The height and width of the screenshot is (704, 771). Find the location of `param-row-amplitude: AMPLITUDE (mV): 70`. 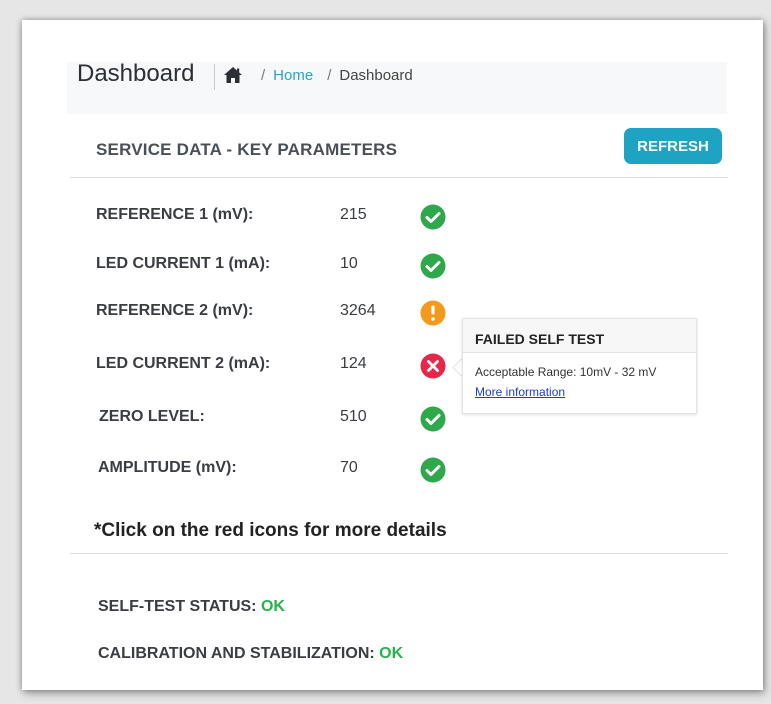

param-row-amplitude: AMPLITUDE (mV): 70 is located at coordinates (392, 470).